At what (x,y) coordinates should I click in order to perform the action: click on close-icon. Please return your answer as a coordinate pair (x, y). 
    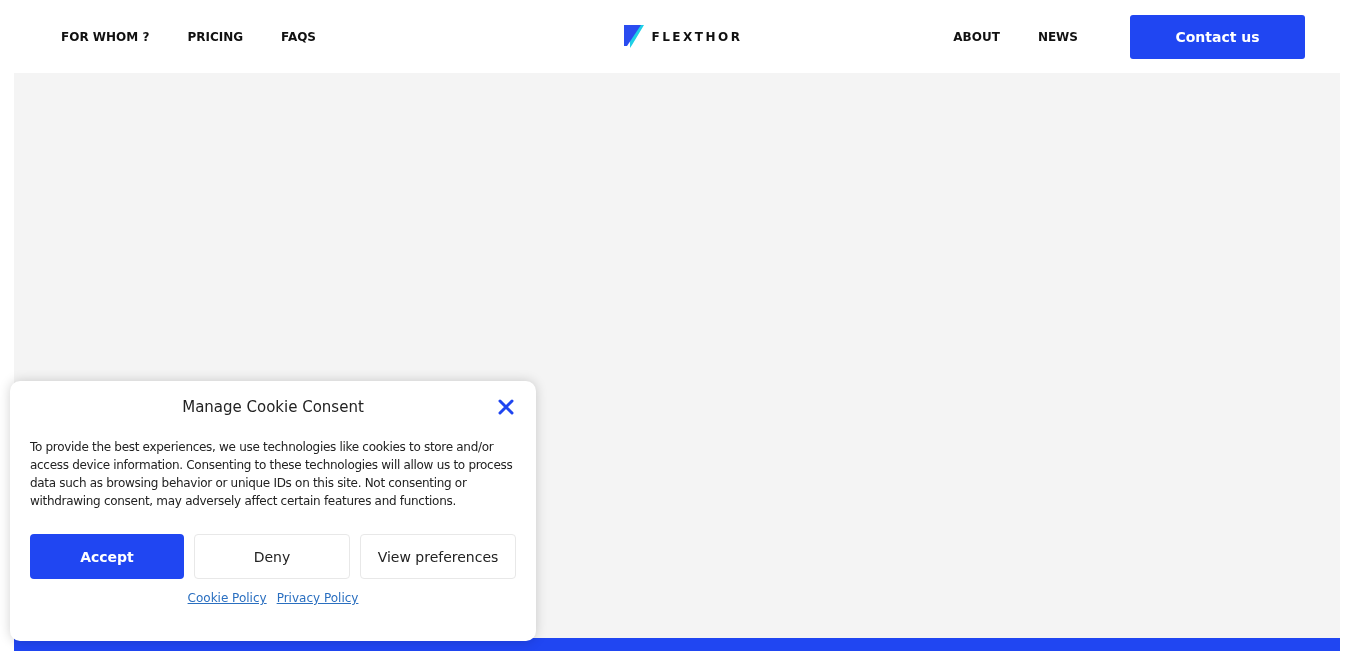
    Looking at the image, I should click on (506, 407).